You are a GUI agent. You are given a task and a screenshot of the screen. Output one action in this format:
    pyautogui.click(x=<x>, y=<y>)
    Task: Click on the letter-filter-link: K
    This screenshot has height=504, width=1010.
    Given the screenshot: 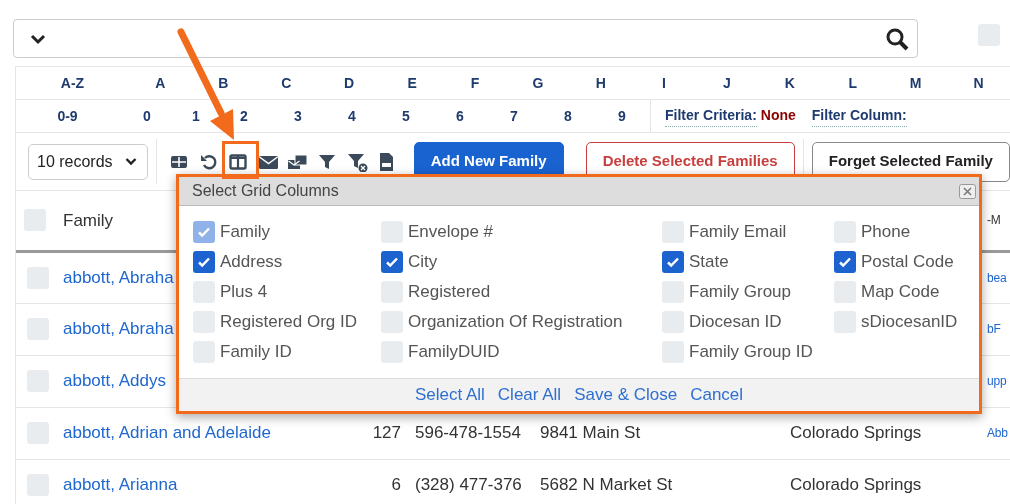 What is the action you would take?
    pyautogui.click(x=789, y=82)
    